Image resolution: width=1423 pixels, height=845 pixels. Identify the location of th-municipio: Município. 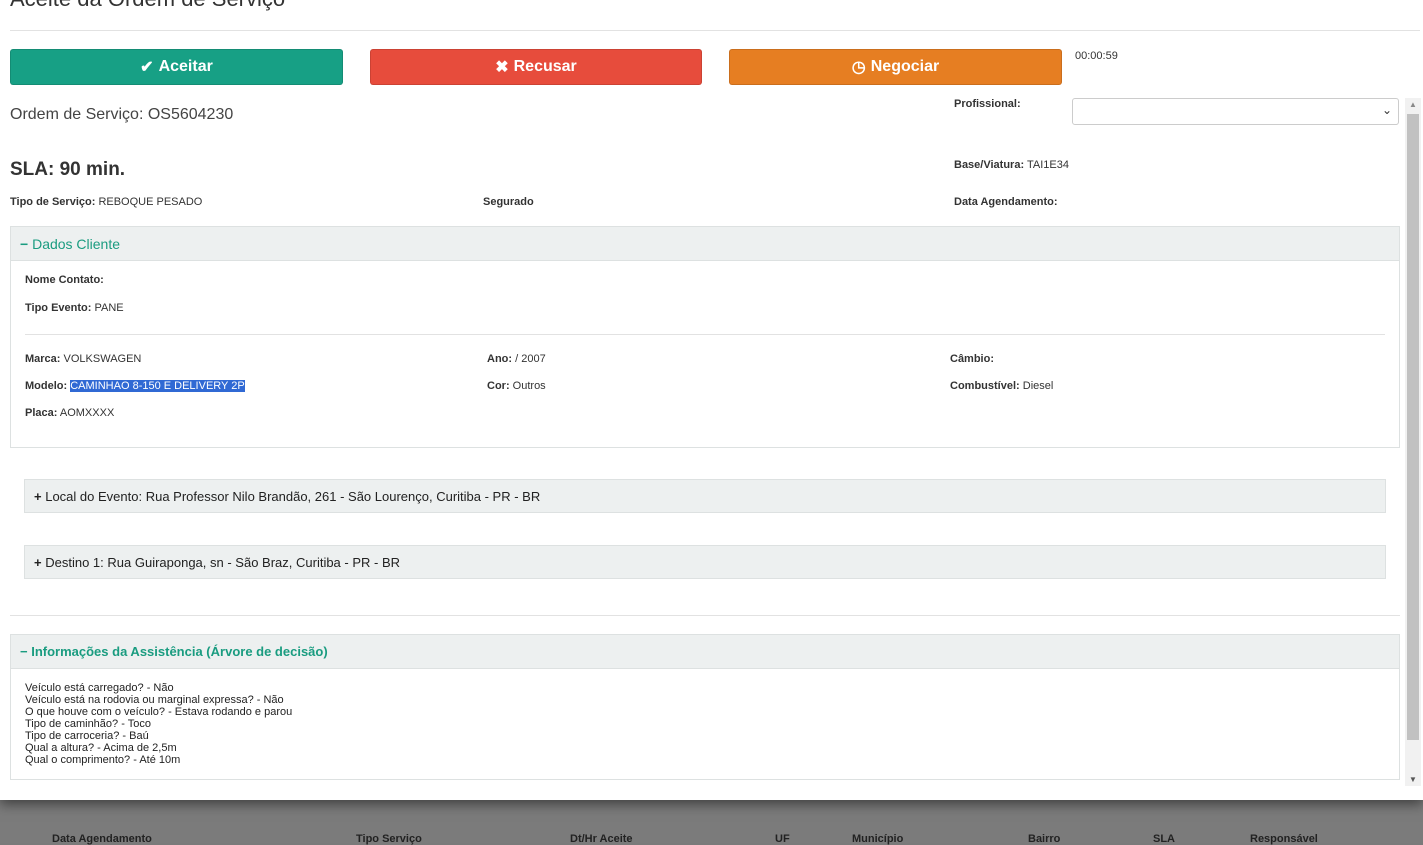
(878, 839).